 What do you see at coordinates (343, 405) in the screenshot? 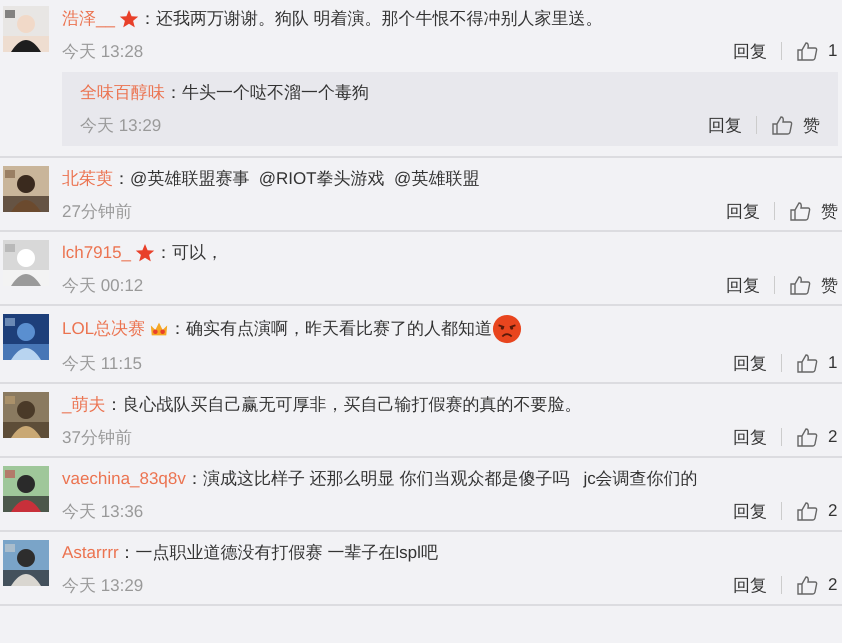
I see `comment-text: ：良心战队买自己赢无可厚非，买自己输打假赛的真的不要脸。` at bounding box center [343, 405].